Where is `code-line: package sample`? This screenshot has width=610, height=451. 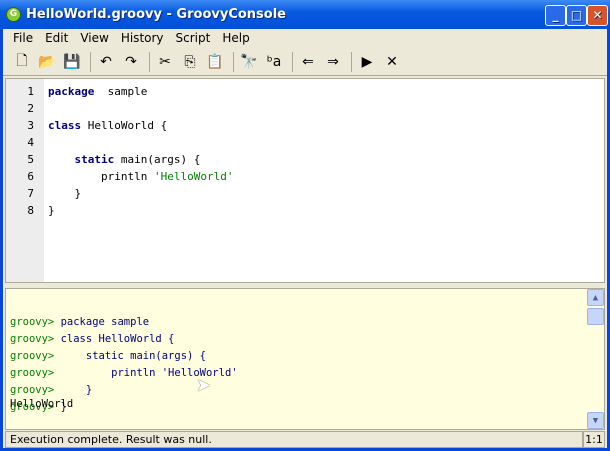 code-line: package sample is located at coordinates (140, 91).